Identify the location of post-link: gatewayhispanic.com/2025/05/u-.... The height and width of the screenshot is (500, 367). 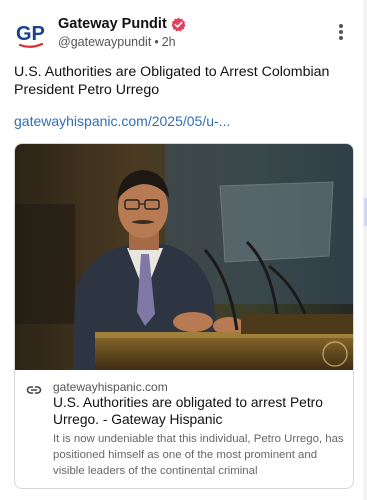
(122, 121).